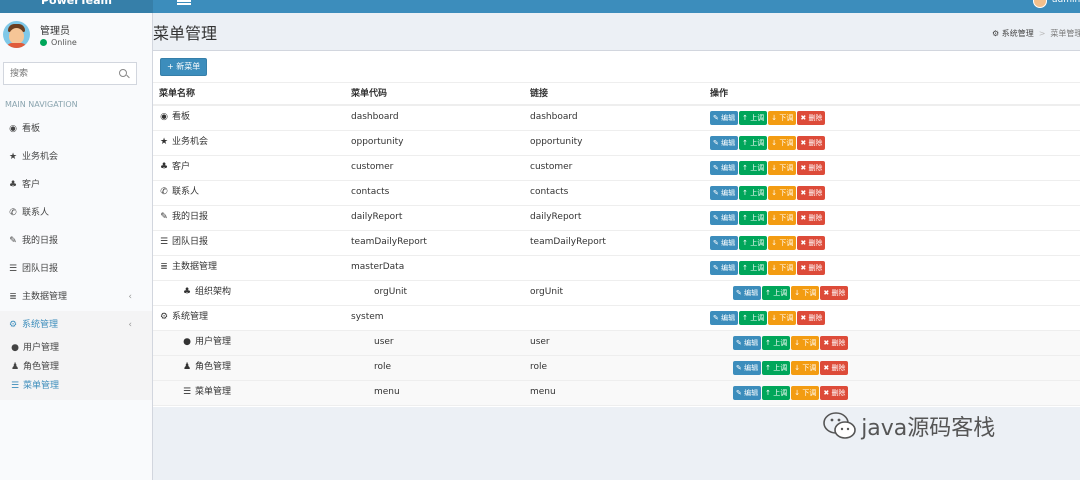 This screenshot has width=1080, height=480. What do you see at coordinates (13, 129) in the screenshot?
I see `dashboard-icon: ◉` at bounding box center [13, 129].